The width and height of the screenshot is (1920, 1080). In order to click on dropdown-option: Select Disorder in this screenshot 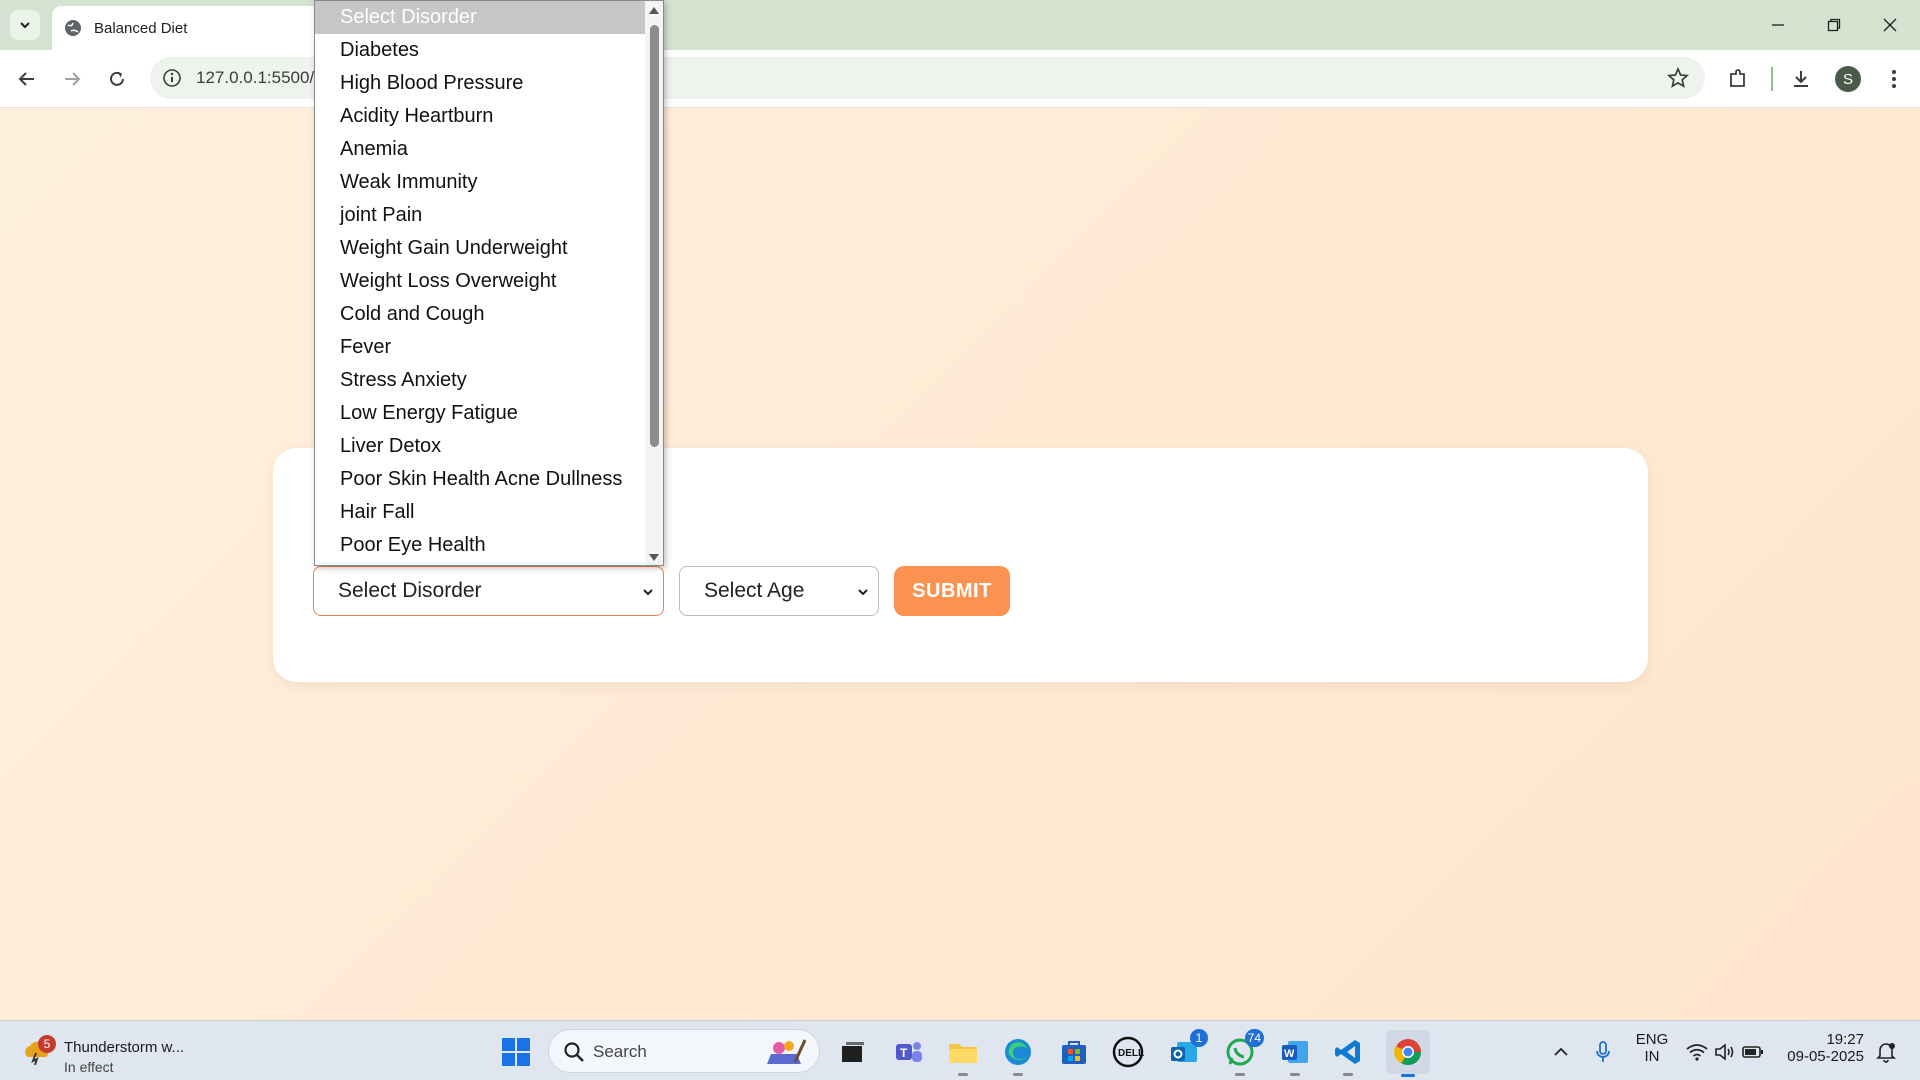, I will do `click(489, 17)`.